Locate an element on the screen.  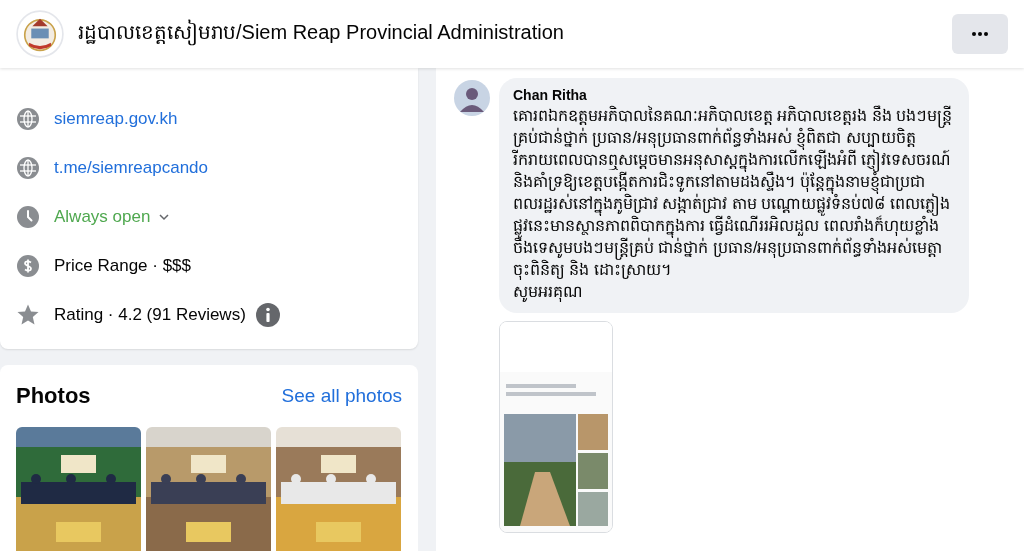
logo-icon is located at coordinates (40, 34).